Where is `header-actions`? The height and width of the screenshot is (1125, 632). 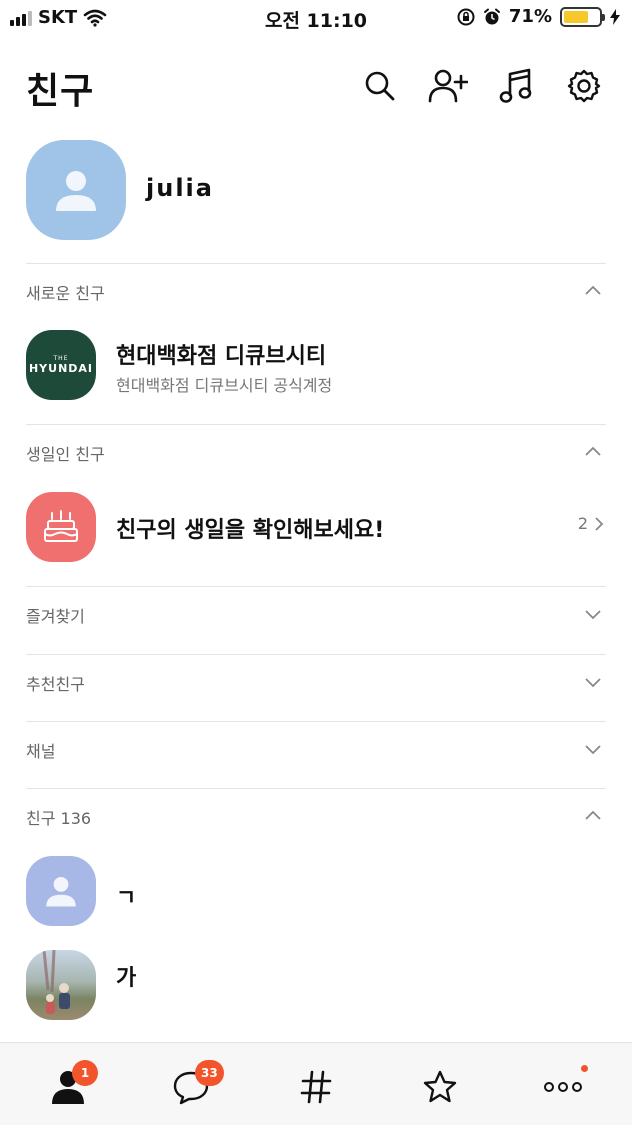 header-actions is located at coordinates (482, 86).